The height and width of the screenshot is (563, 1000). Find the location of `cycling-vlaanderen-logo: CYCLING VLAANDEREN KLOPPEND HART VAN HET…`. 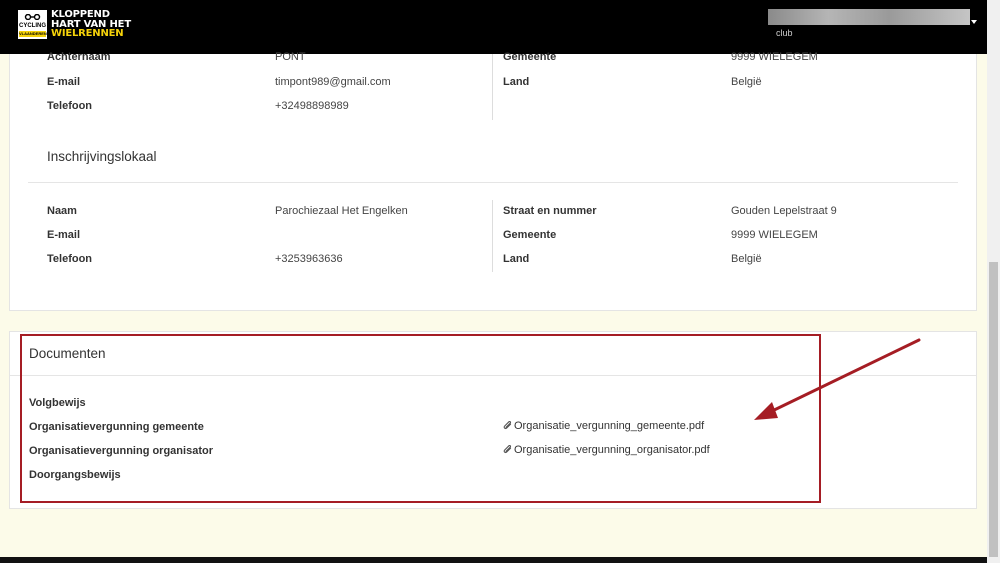

cycling-vlaanderen-logo: CYCLING VLAANDEREN KLOPPEND HART VAN HET… is located at coordinates (74, 24).